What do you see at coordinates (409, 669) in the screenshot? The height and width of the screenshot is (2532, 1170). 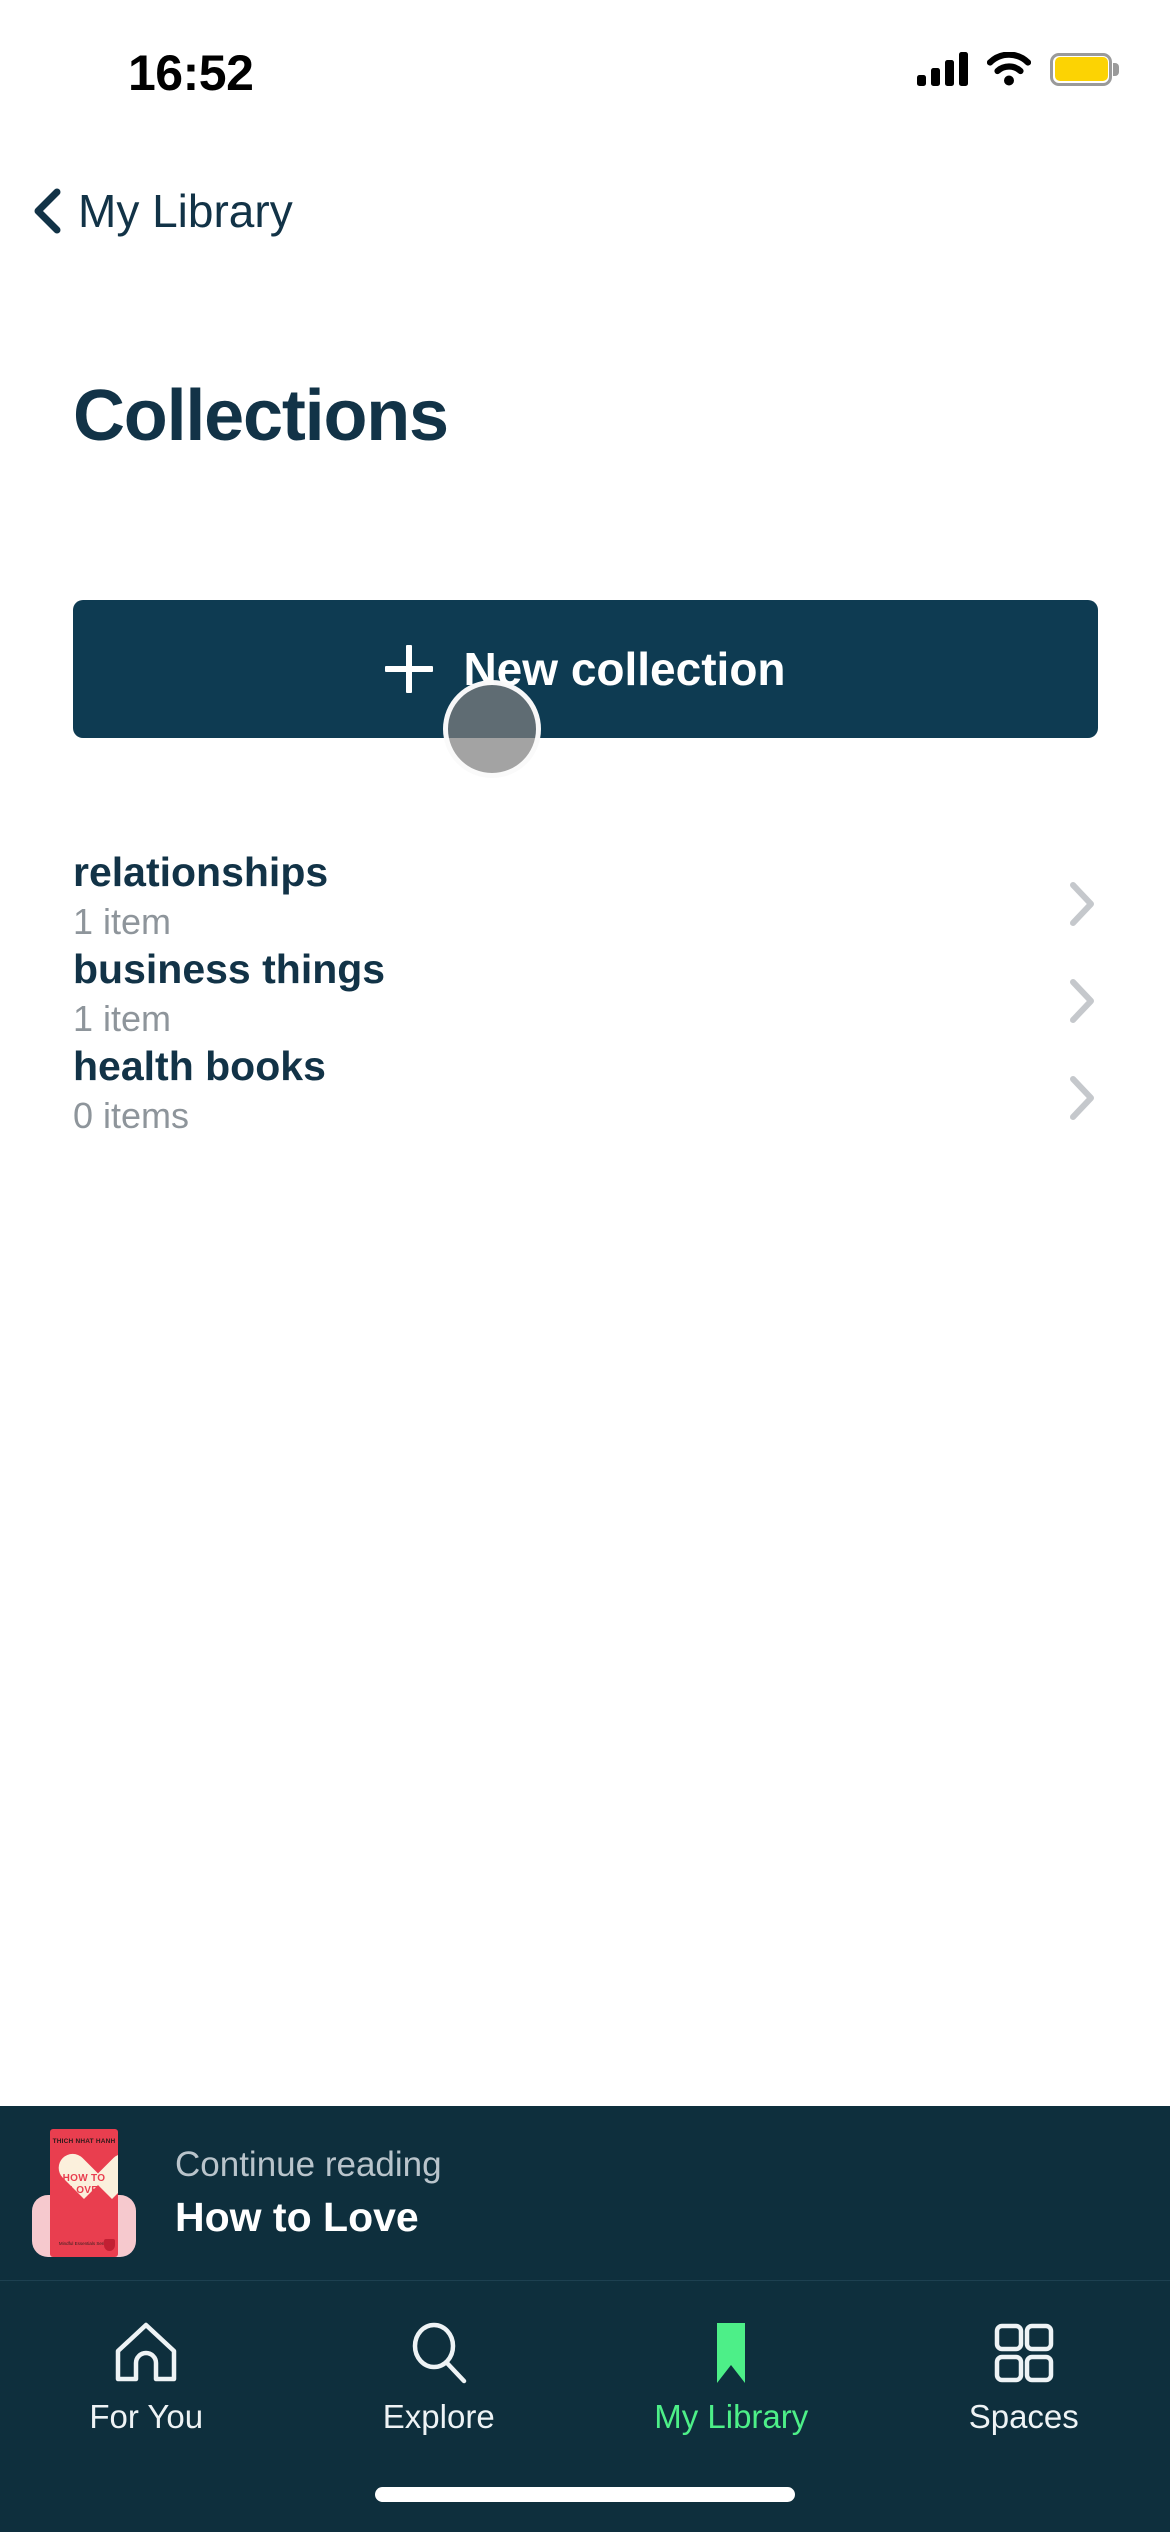 I see `plus-icon` at bounding box center [409, 669].